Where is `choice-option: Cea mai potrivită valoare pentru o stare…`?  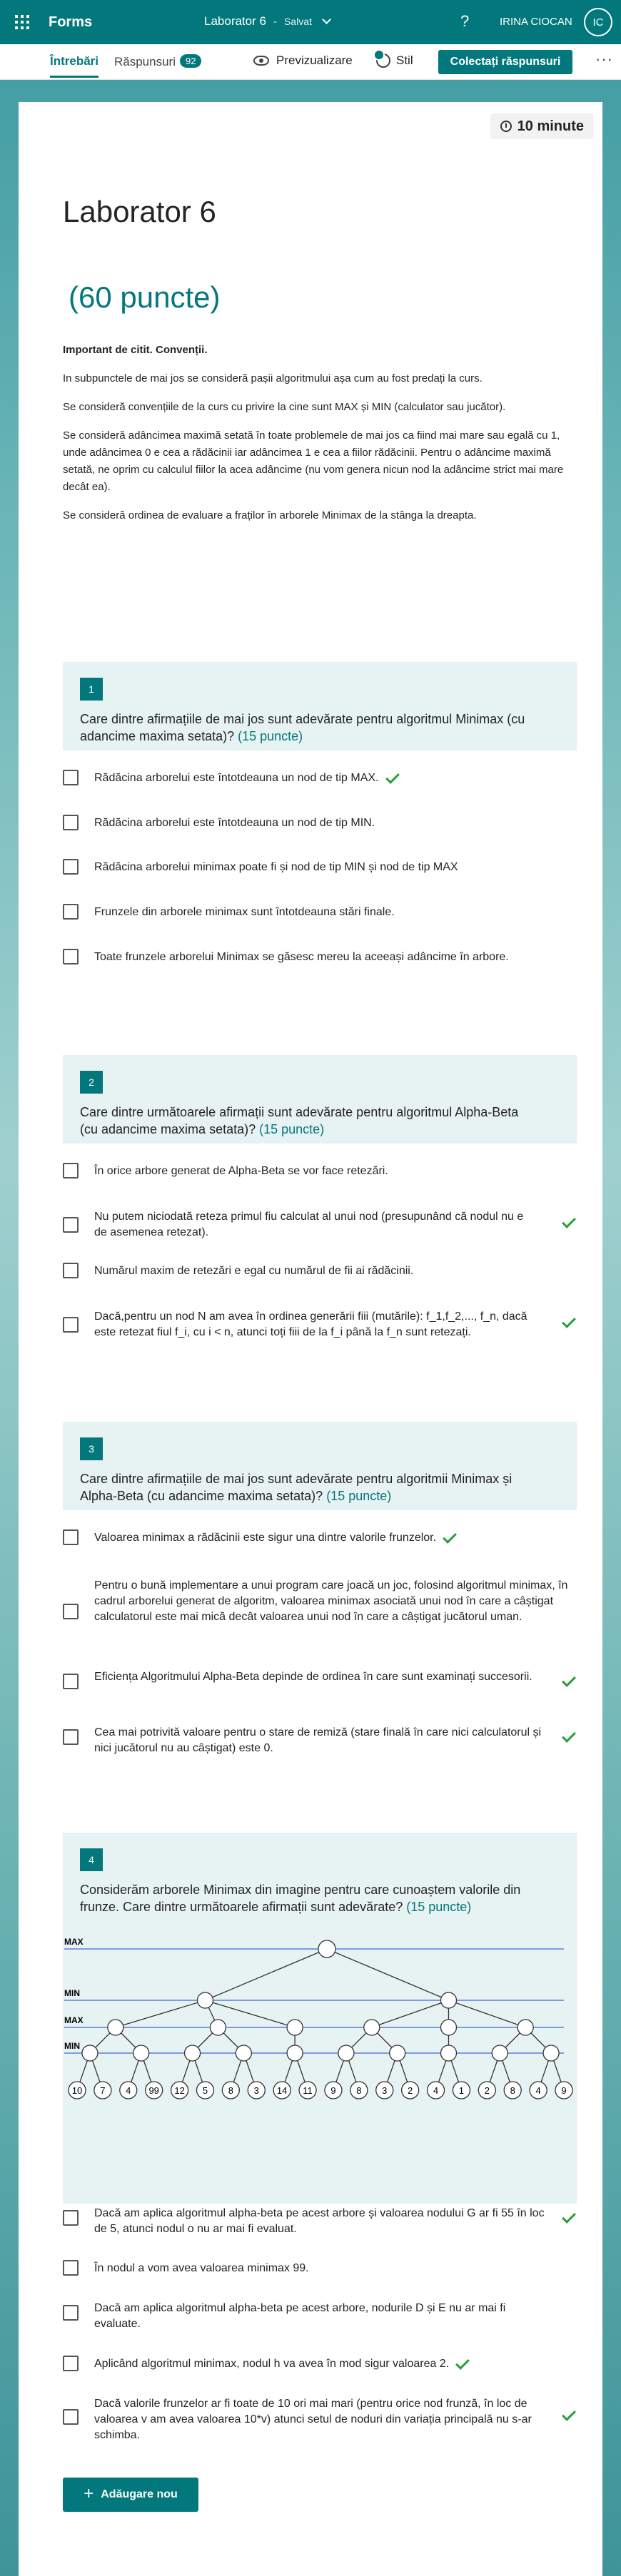
choice-option: Cea mai potrivită valoare pentru o stare… is located at coordinates (320, 1743).